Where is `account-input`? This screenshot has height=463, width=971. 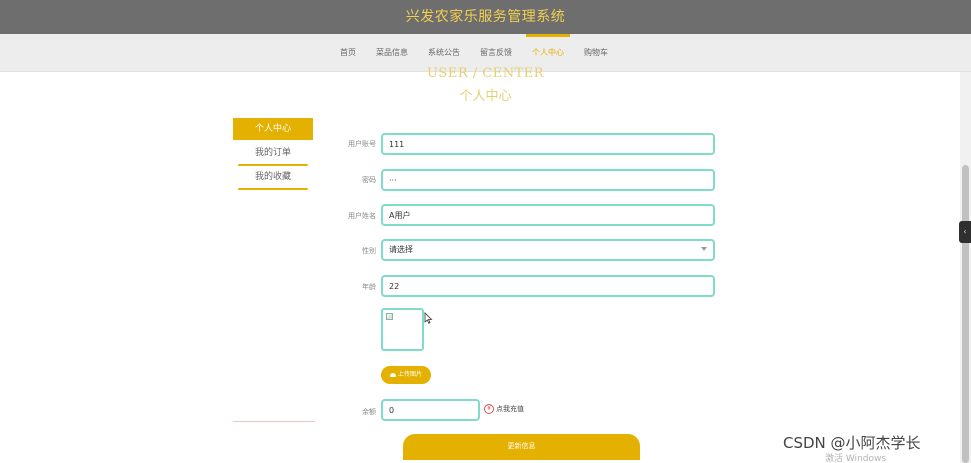 account-input is located at coordinates (548, 144).